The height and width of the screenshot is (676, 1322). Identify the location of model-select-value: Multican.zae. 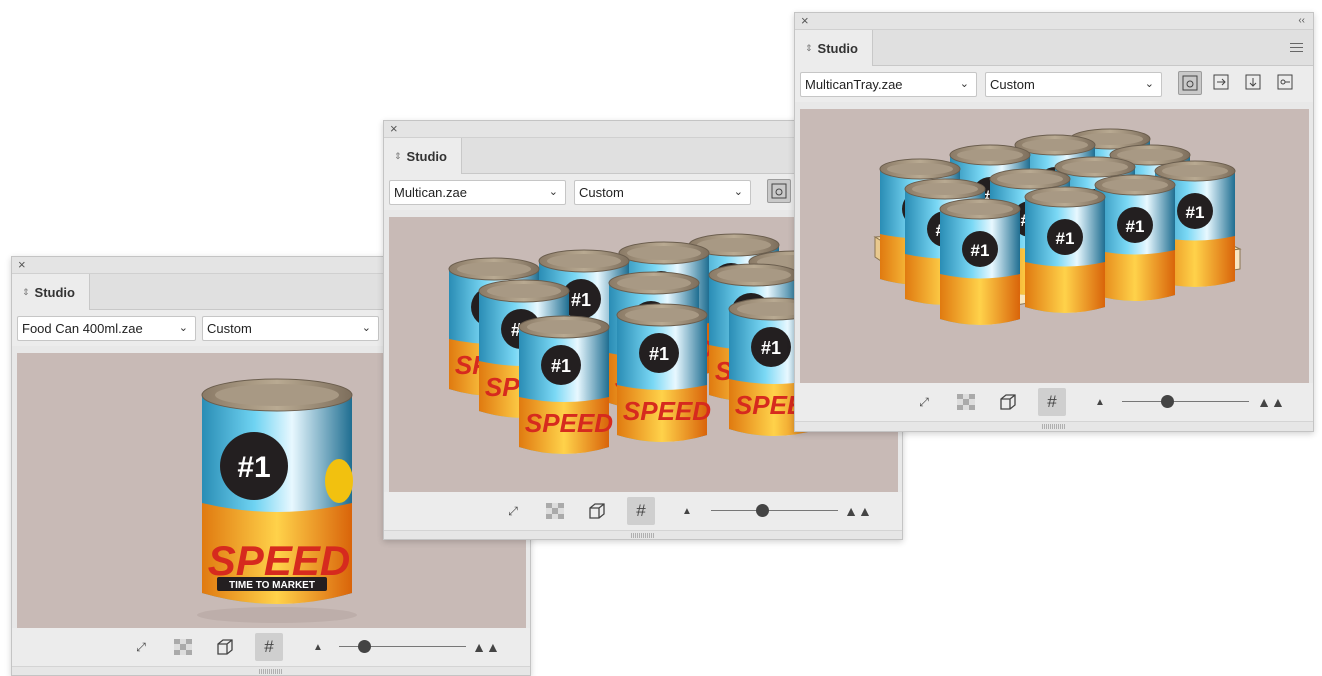
(430, 192).